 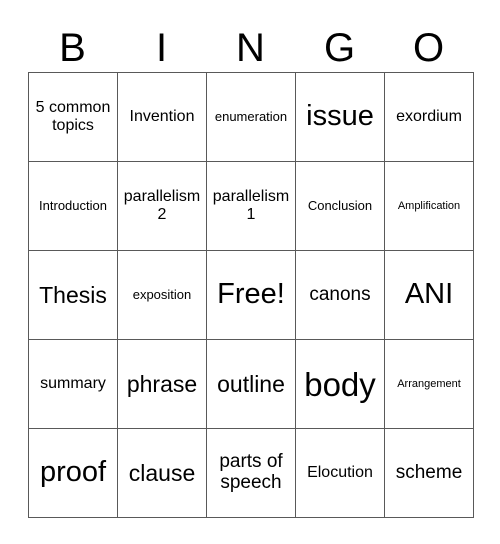 I want to click on bingo-cell-label: parts of speech, so click(x=251, y=472).